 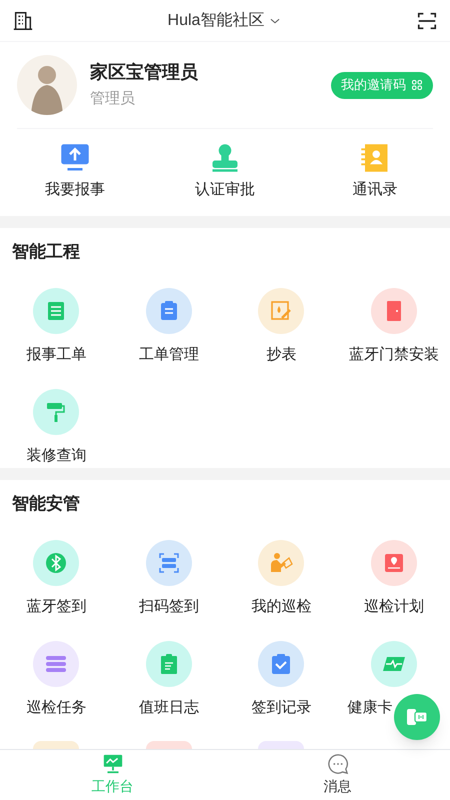 I want to click on heartbeat-card-icon, so click(x=393, y=664).